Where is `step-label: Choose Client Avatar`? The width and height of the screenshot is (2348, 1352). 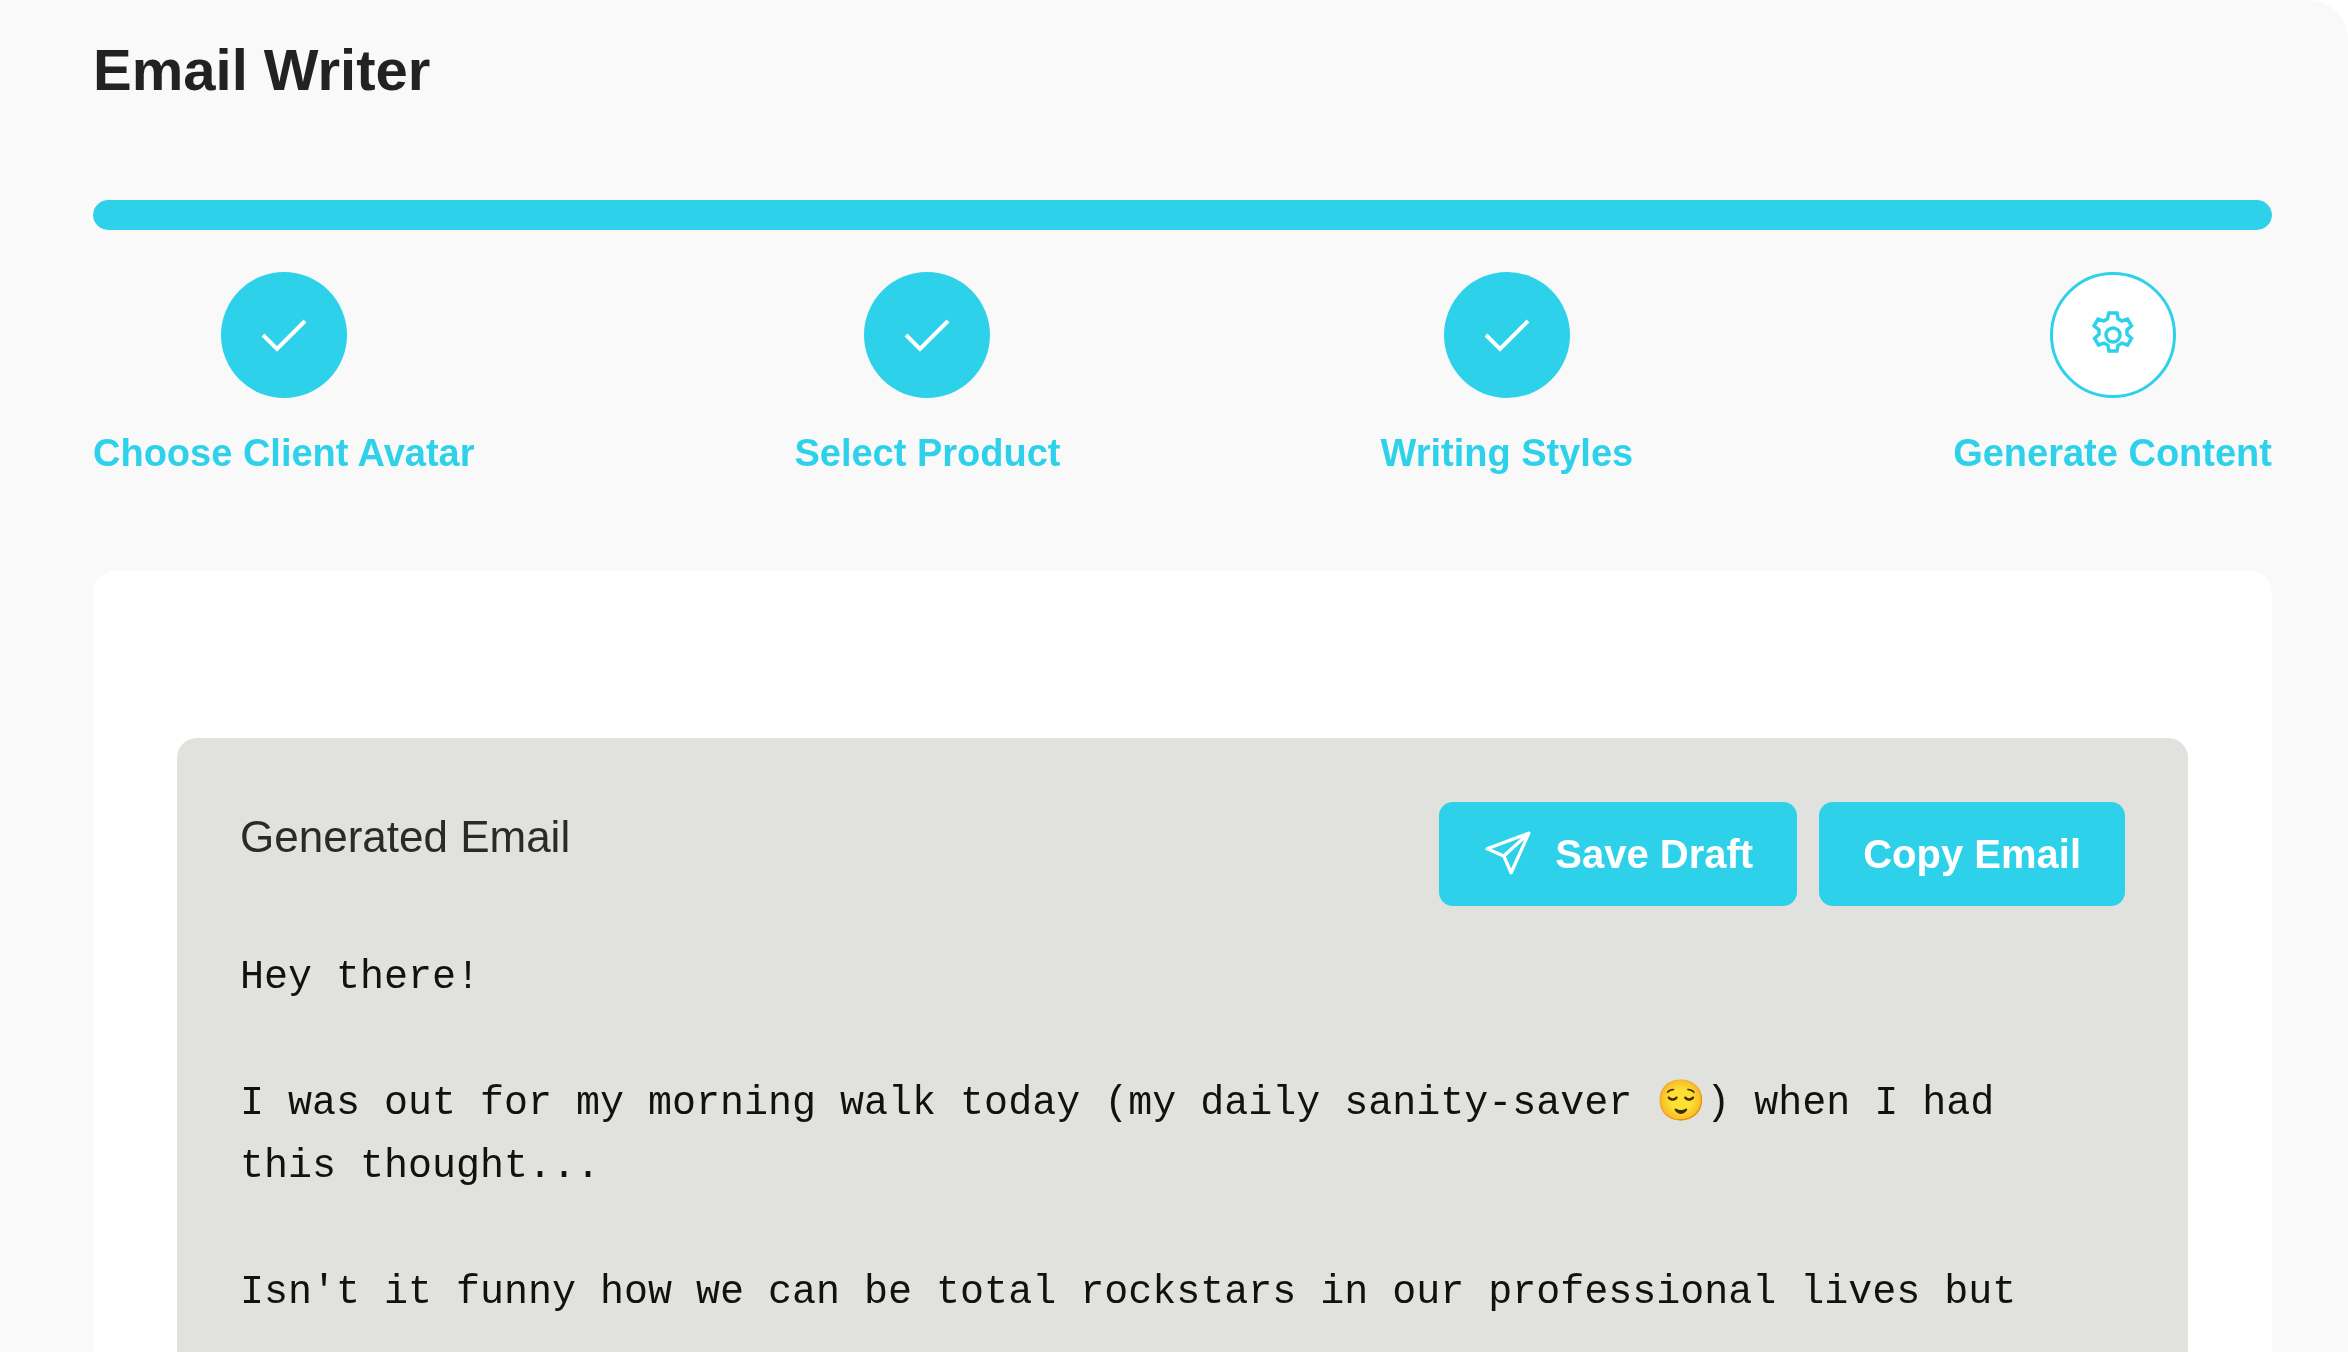
step-label: Choose Client Avatar is located at coordinates (284, 453).